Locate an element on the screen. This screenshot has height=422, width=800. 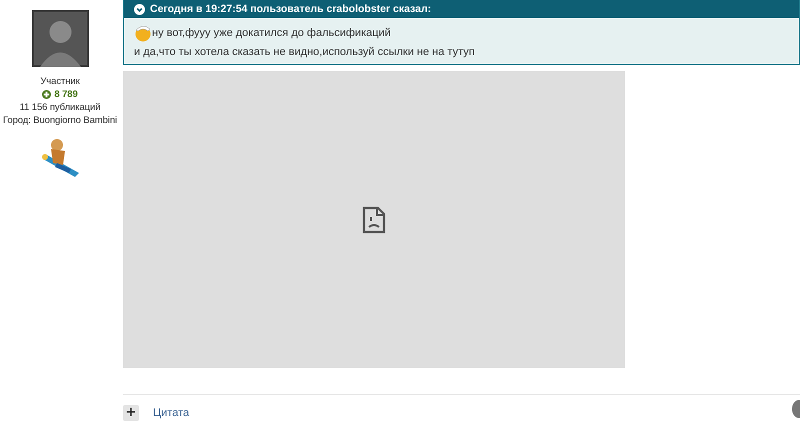
post-count: 11 156 публикаций is located at coordinates (60, 107).